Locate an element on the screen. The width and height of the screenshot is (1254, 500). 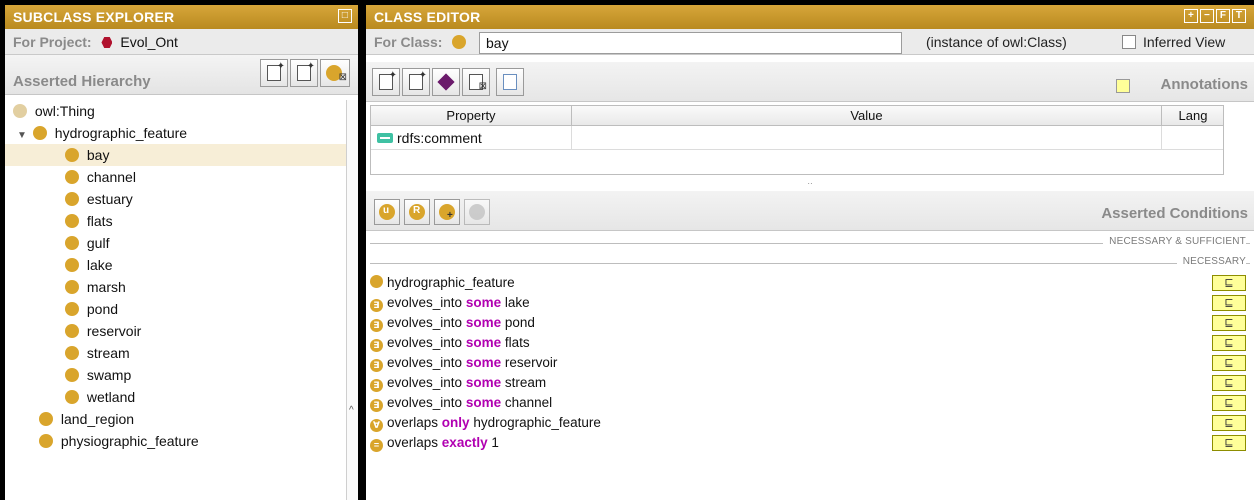
tree-node-lake: lake is located at coordinates (175, 265).